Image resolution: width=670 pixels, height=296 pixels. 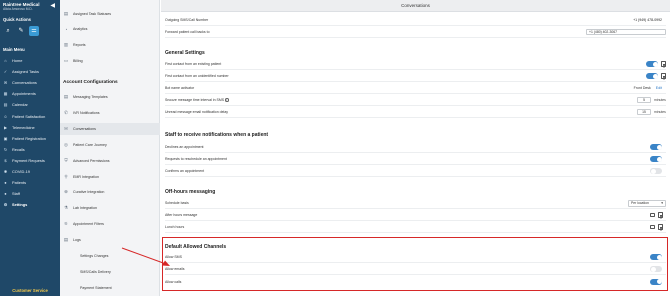 I want to click on sidebar-item-conversations: ✉ Conversations, so click(x=30, y=82).